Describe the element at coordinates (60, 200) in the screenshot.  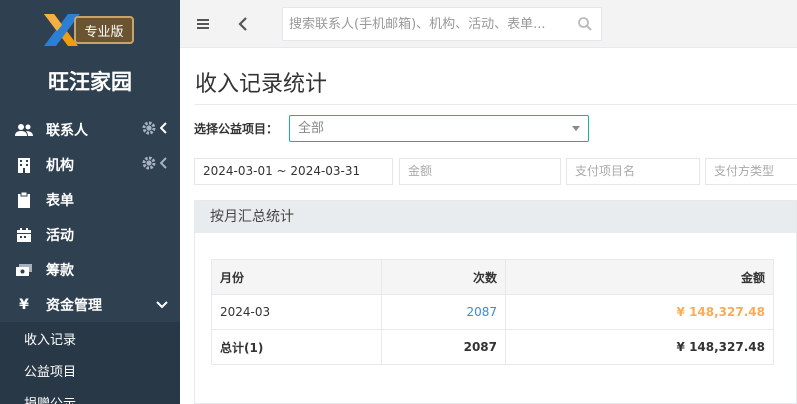
I see `sidebar-item-label: 表单` at that location.